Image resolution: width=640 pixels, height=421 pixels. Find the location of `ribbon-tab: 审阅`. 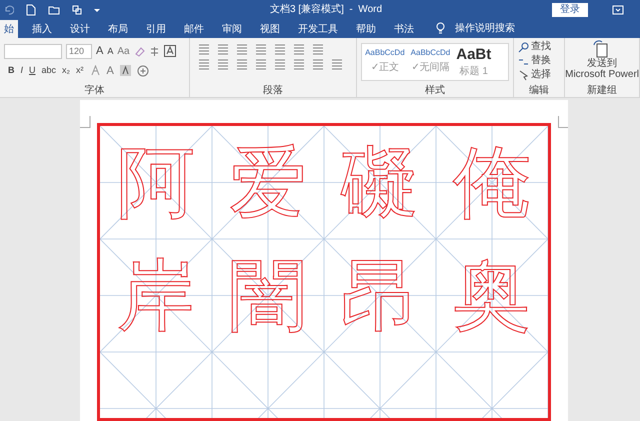

ribbon-tab: 审阅 is located at coordinates (232, 29).